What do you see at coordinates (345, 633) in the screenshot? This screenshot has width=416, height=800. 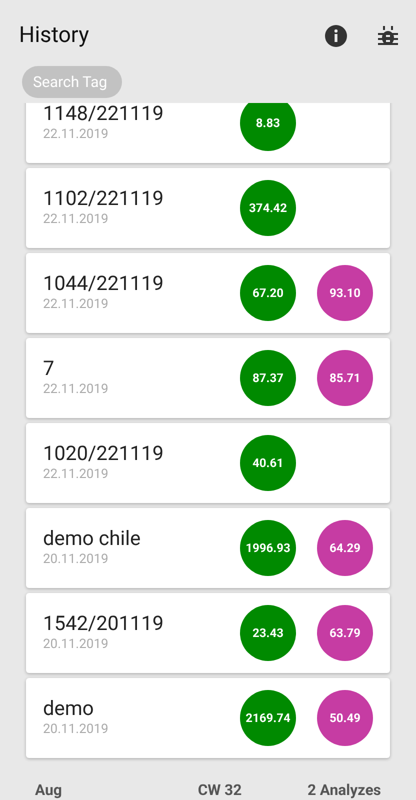 I see `value-badge: 63.79` at bounding box center [345, 633].